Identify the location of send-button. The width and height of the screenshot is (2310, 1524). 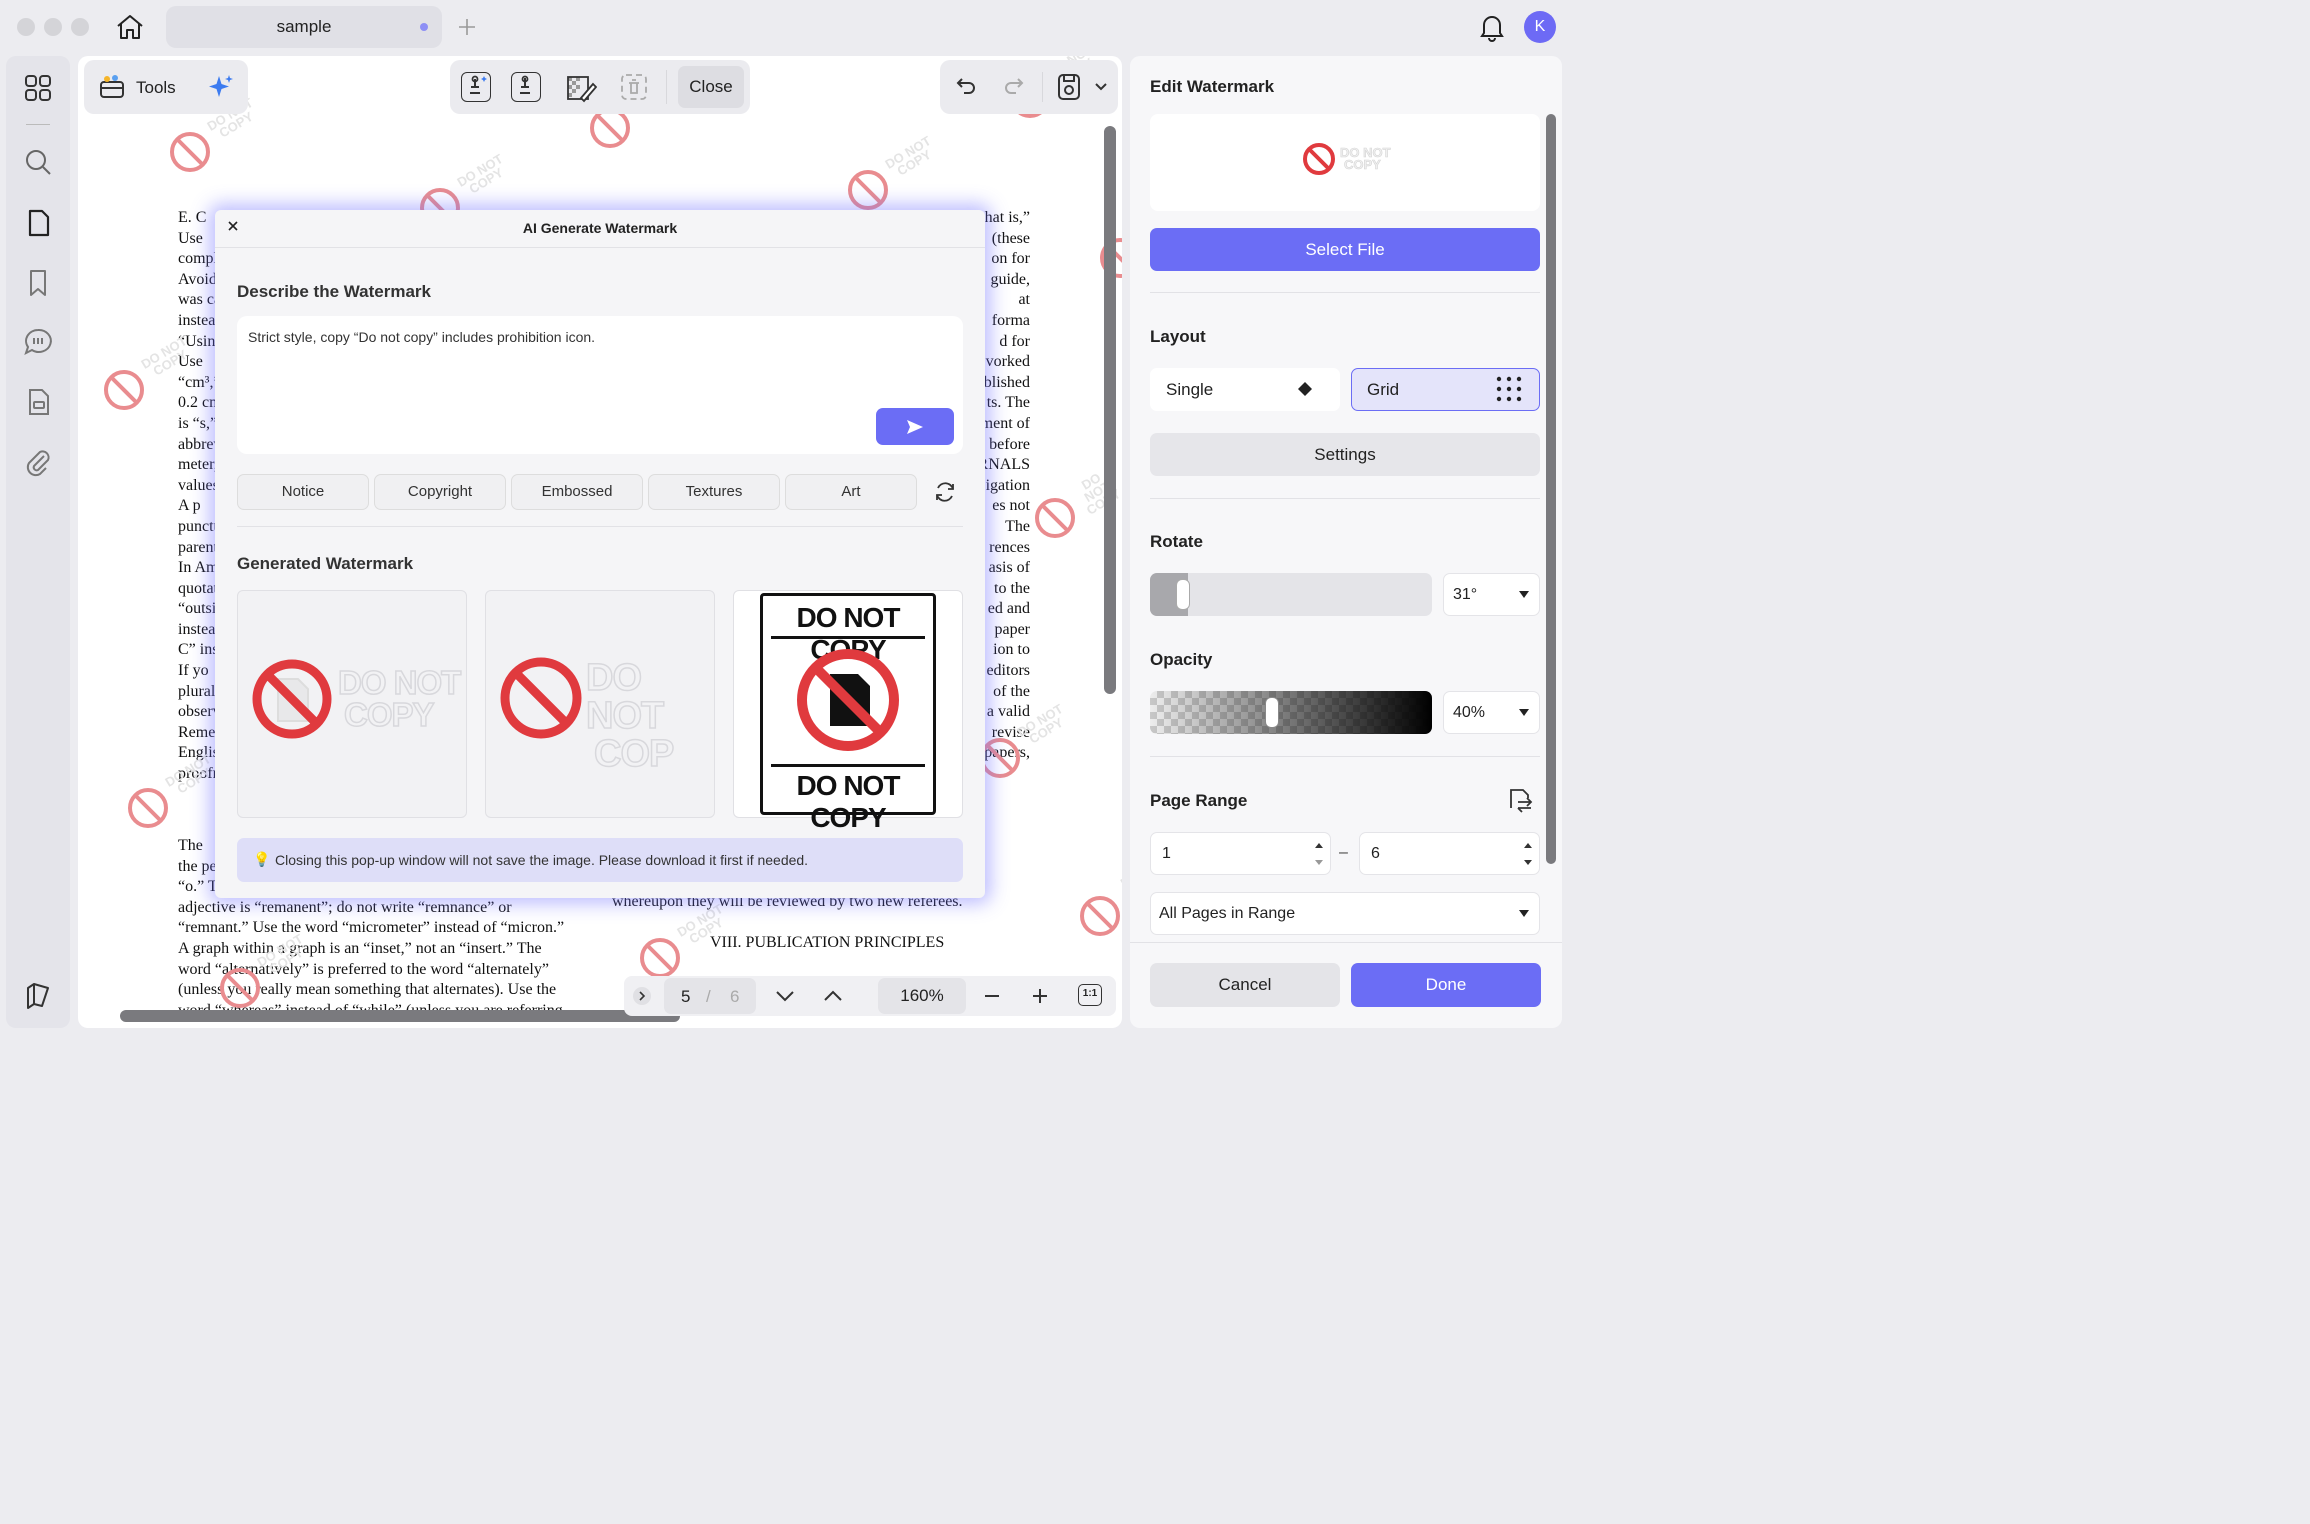
(915, 426).